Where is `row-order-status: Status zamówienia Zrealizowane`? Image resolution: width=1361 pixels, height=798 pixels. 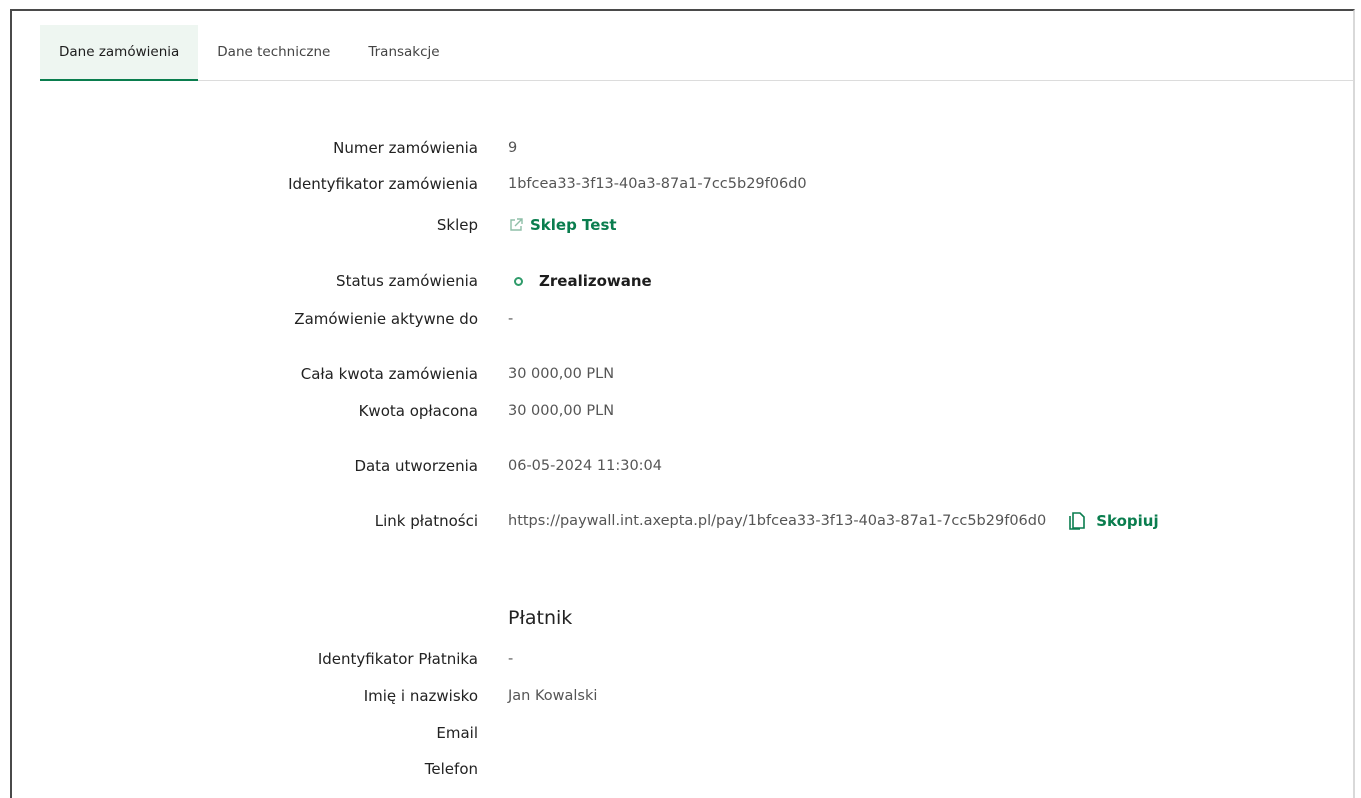
row-order-status: Status zamówienia Zrealizowane is located at coordinates (684, 281).